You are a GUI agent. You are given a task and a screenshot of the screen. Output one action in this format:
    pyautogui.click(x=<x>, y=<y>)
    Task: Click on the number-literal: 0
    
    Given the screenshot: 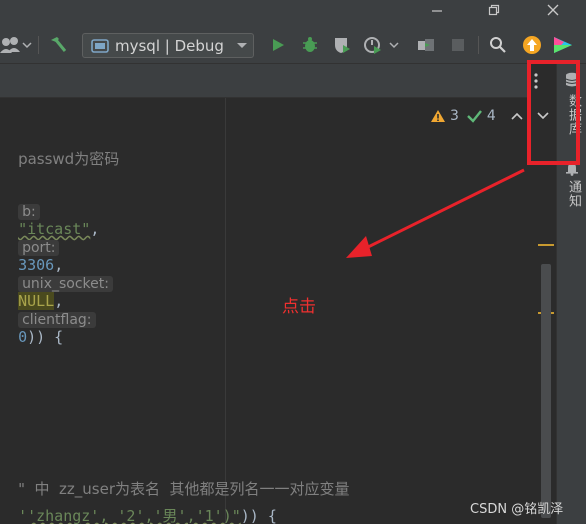 What is the action you would take?
    pyautogui.click(x=23, y=337)
    